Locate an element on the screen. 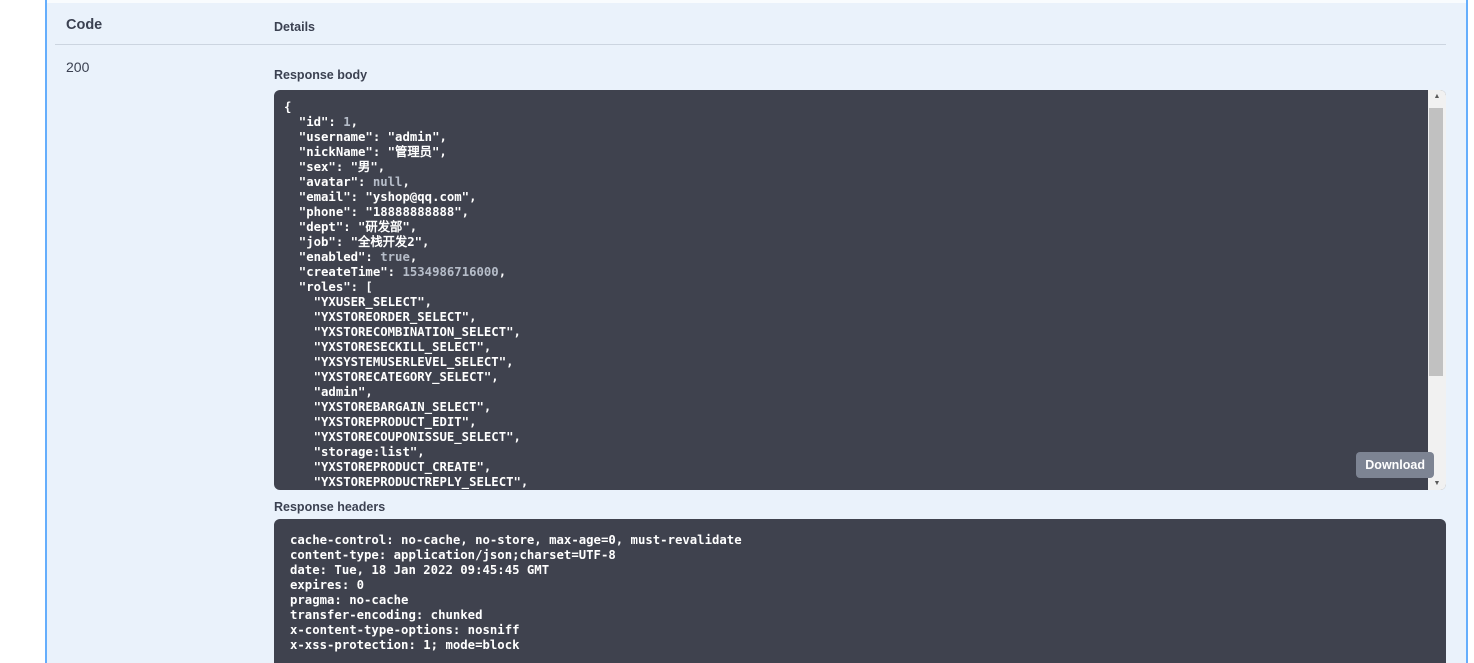  responses-table-divider is located at coordinates (750, 44).